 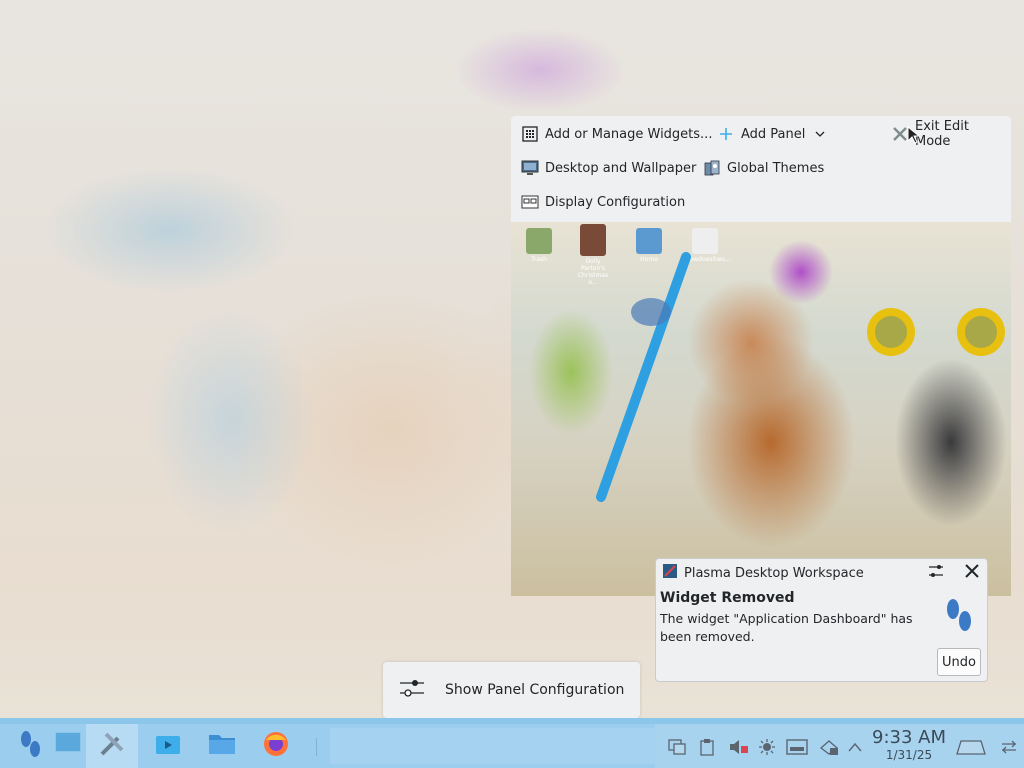 I want to click on plasma-app-icon, so click(x=670, y=573).